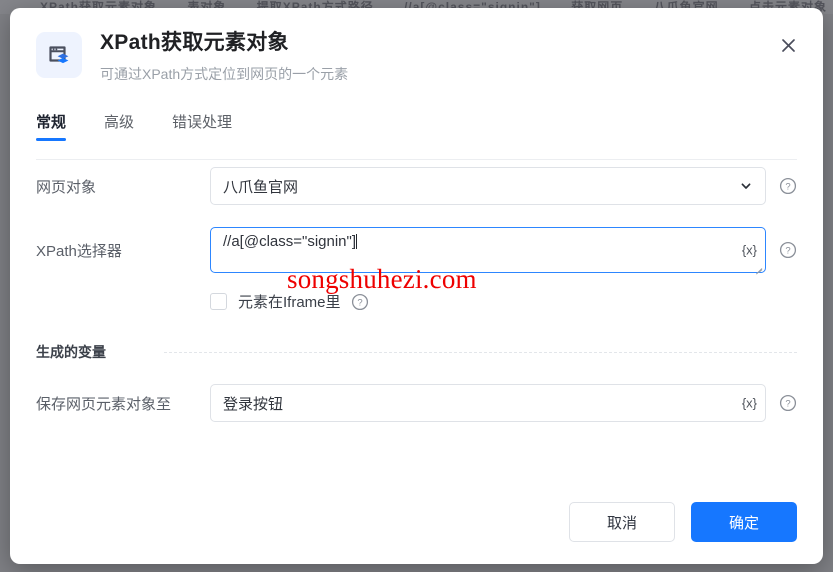  Describe the element at coordinates (416, 159) in the screenshot. I see `tabs-divider` at that location.